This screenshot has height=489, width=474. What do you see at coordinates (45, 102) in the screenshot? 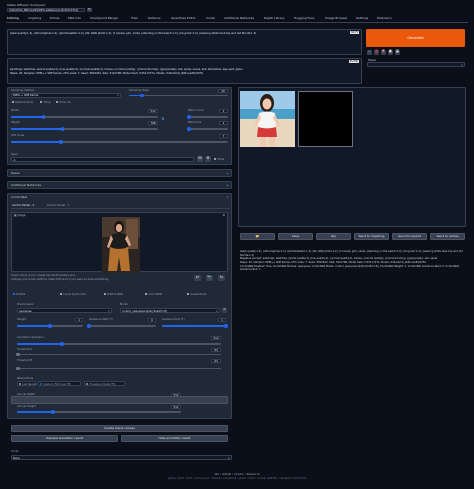
I see `tiling-checkbox: Tiling` at bounding box center [45, 102].